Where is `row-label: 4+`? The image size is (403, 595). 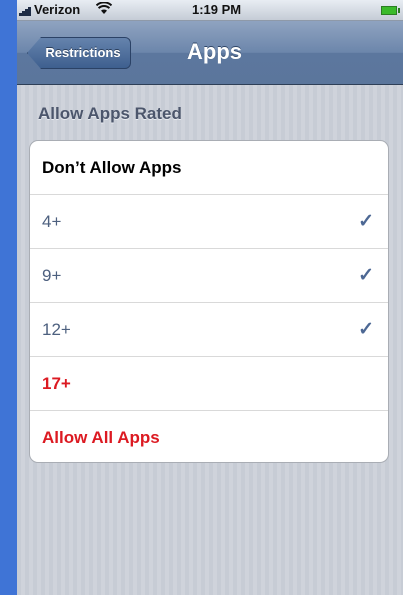
row-label: 4+ is located at coordinates (52, 221).